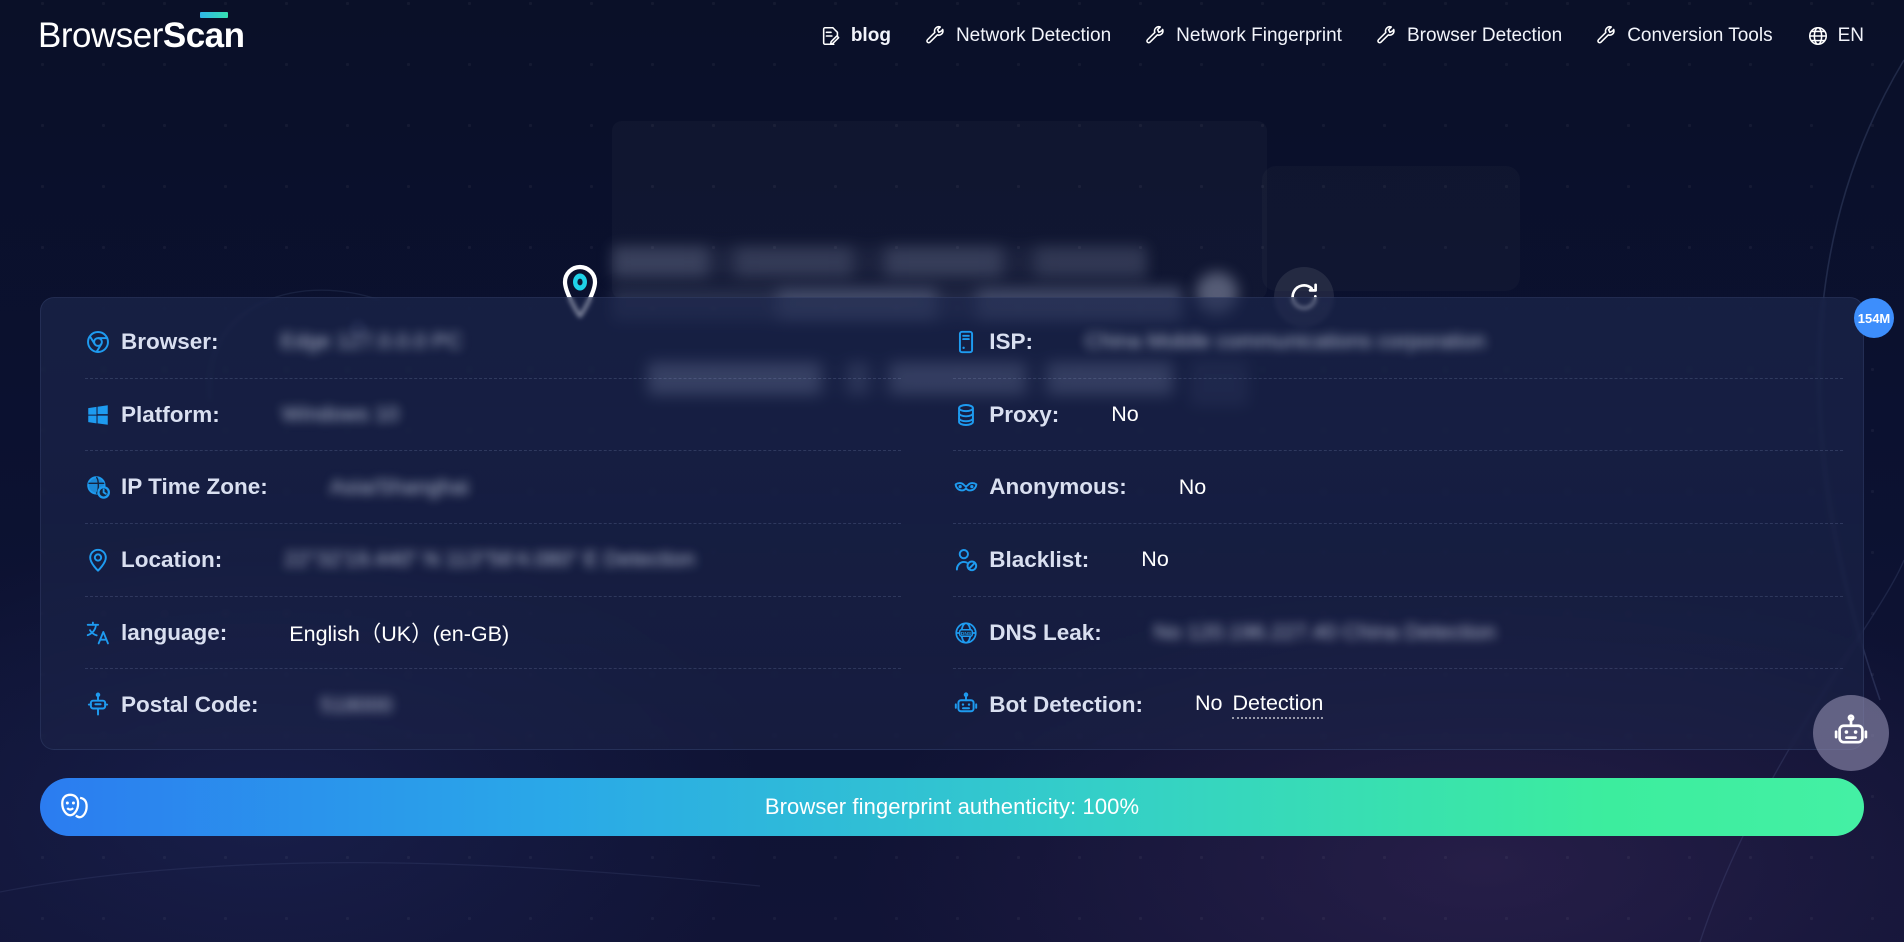 Image resolution: width=1904 pixels, height=942 pixels. I want to click on logo-text-bold: Scan, so click(203, 35).